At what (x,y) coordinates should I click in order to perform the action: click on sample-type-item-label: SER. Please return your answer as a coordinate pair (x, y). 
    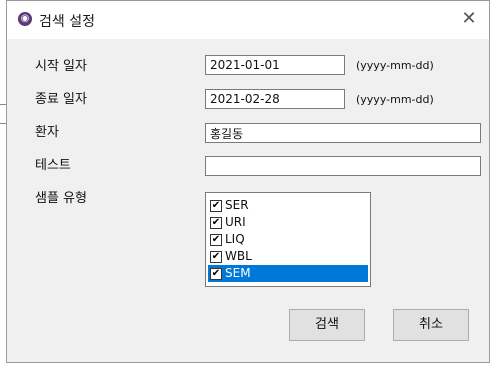
    Looking at the image, I should click on (237, 205).